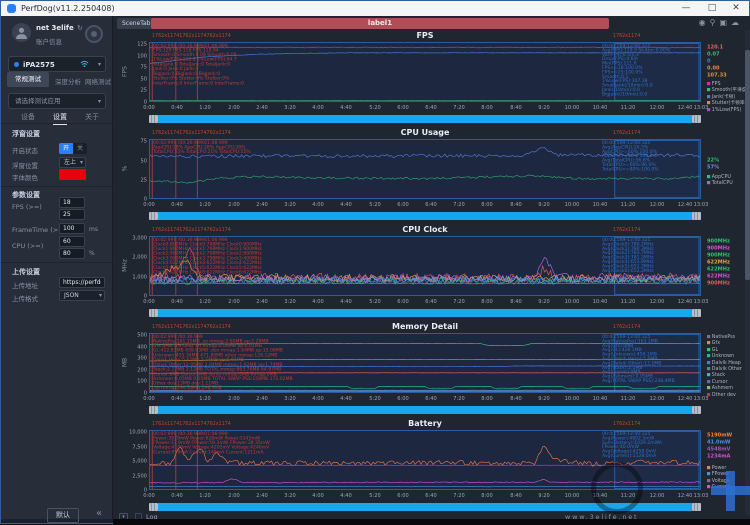 Image resolution: width=750 pixels, height=525 pixels. What do you see at coordinates (262, 399) in the screenshot?
I see `x-tick-label: 2:40` at bounding box center [262, 399].